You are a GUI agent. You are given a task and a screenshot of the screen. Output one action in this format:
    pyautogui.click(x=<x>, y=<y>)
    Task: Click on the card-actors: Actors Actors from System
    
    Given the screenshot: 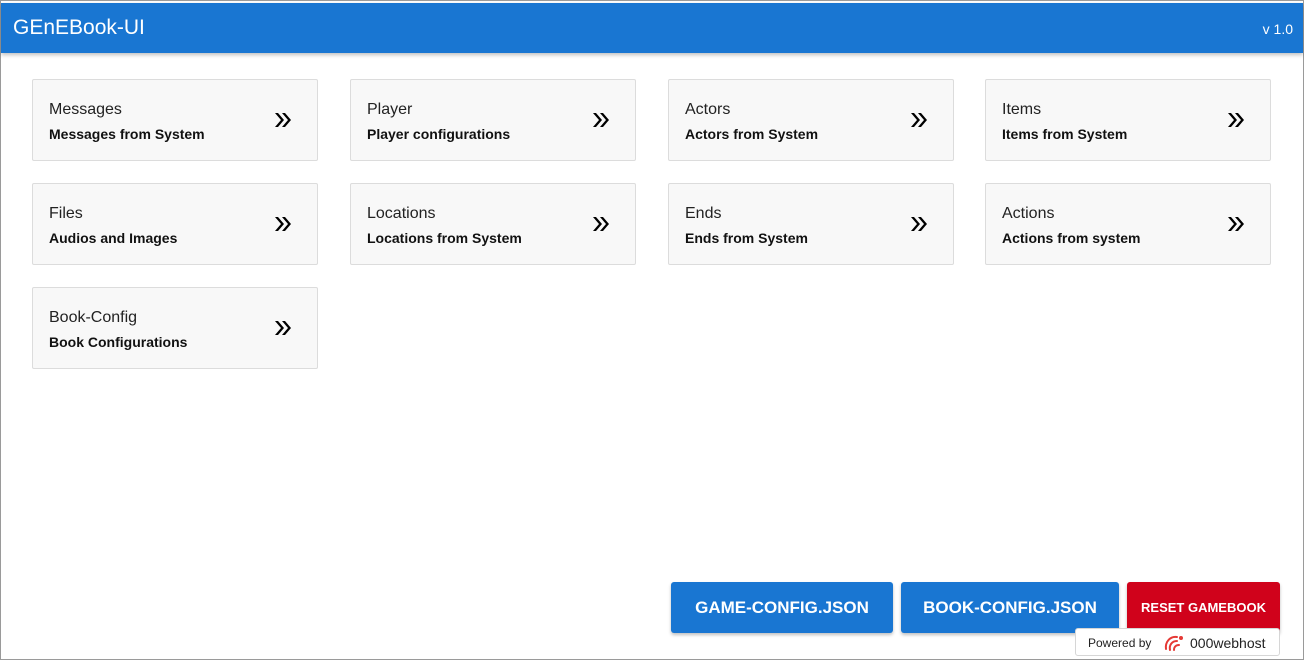 What is the action you would take?
    pyautogui.click(x=811, y=120)
    